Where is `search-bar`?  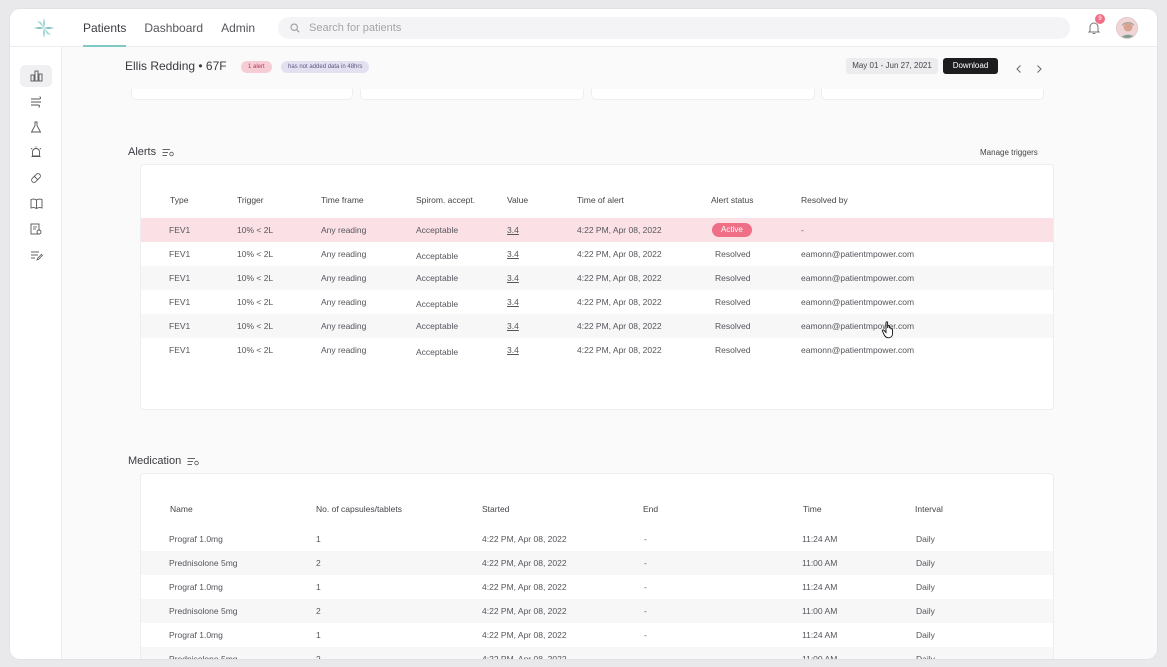 search-bar is located at coordinates (674, 28).